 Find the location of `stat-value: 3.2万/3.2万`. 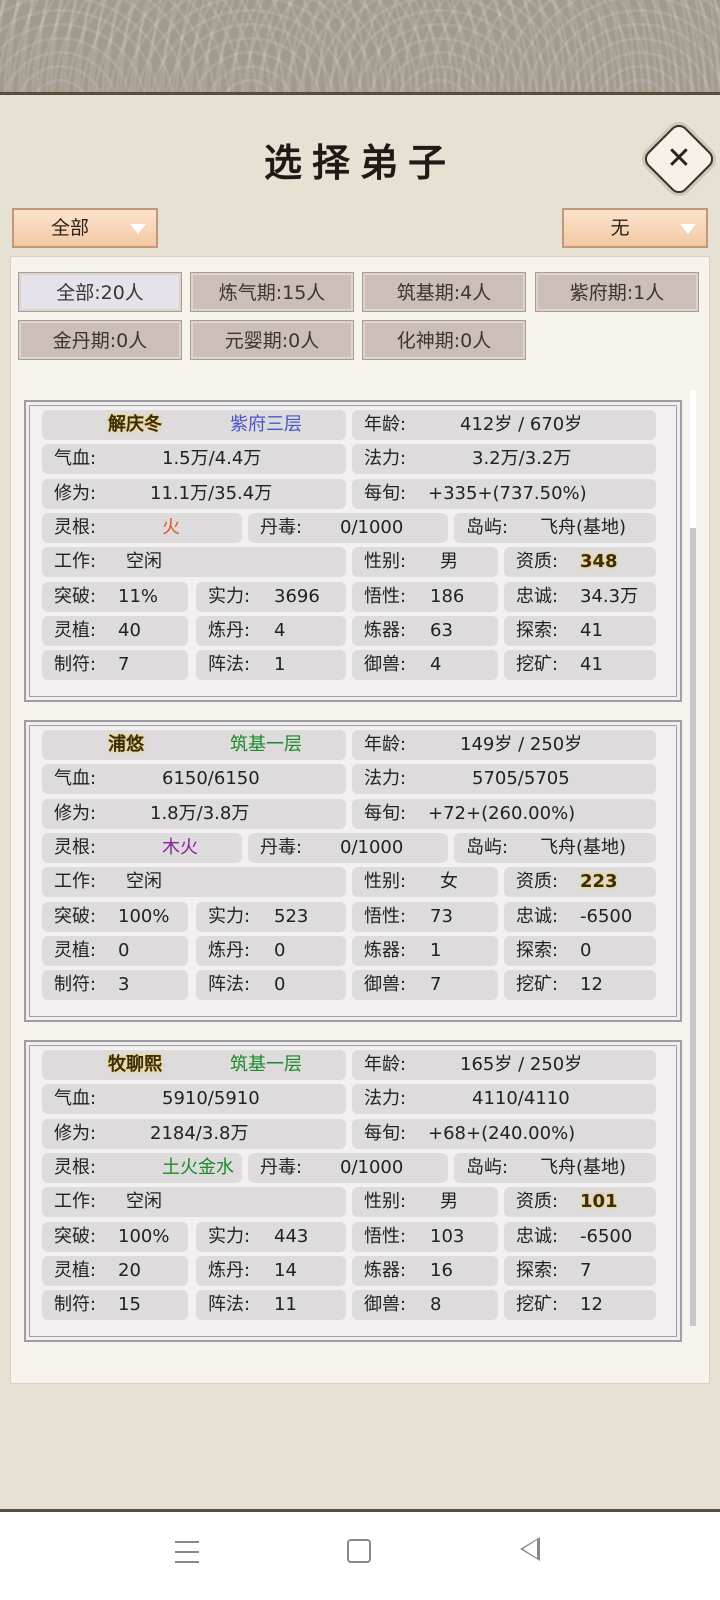

stat-value: 3.2万/3.2万 is located at coordinates (522, 459).